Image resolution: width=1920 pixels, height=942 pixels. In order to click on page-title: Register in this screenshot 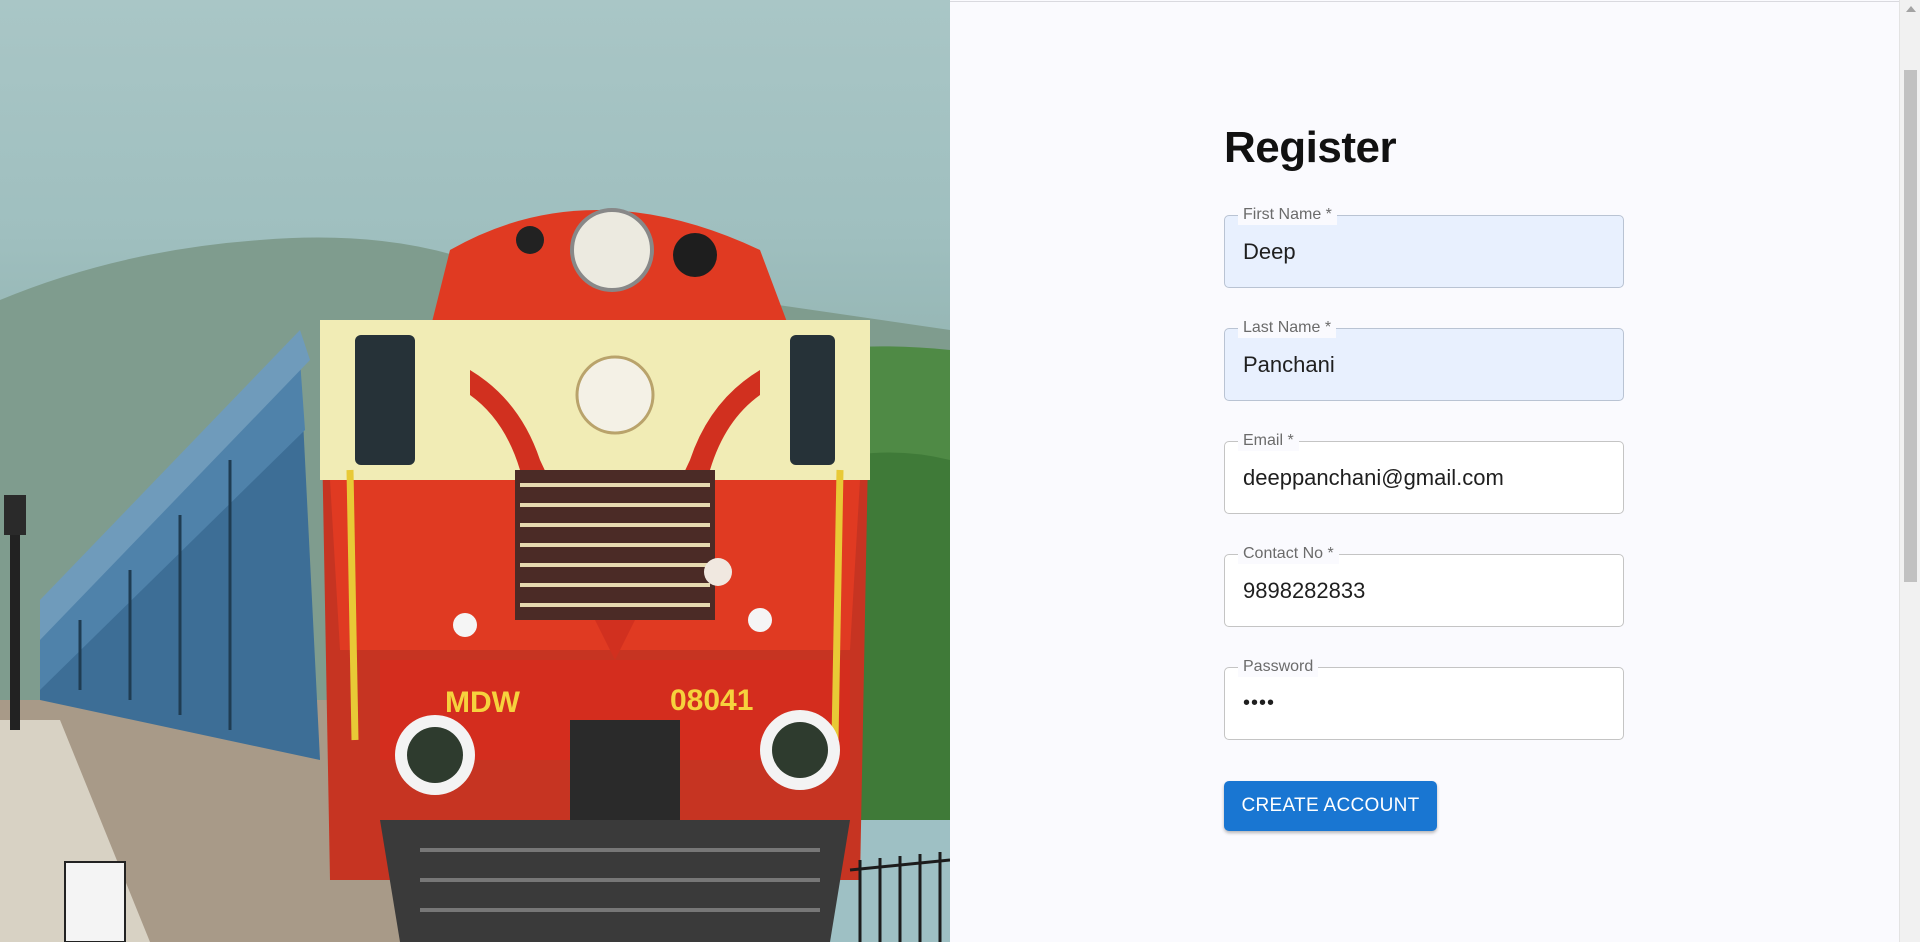, I will do `click(1310, 147)`.